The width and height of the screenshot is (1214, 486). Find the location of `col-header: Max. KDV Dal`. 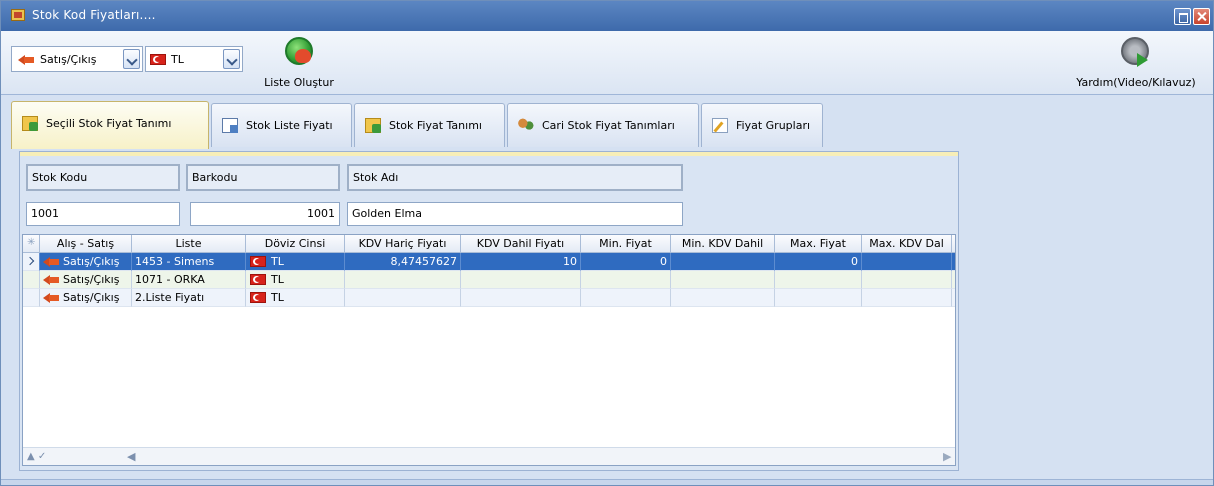

col-header: Max. KDV Dal is located at coordinates (907, 244).